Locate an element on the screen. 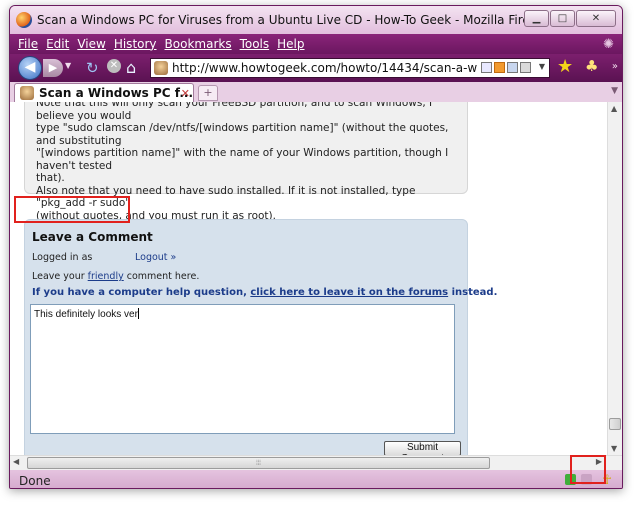  vertical-scrollbar: ▲ ▼ is located at coordinates (614, 278).